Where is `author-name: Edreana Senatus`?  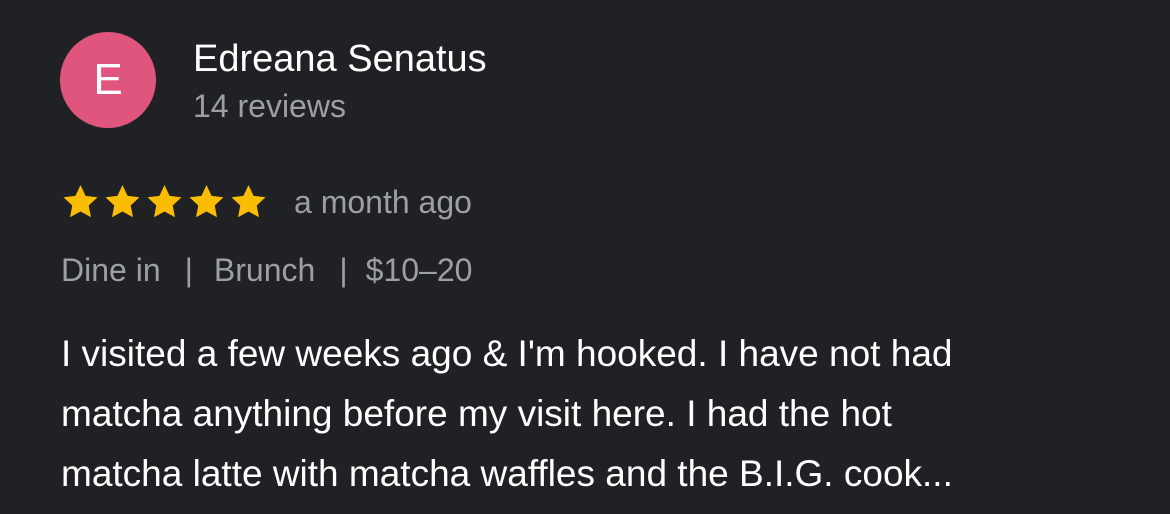 author-name: Edreana Senatus is located at coordinates (340, 59).